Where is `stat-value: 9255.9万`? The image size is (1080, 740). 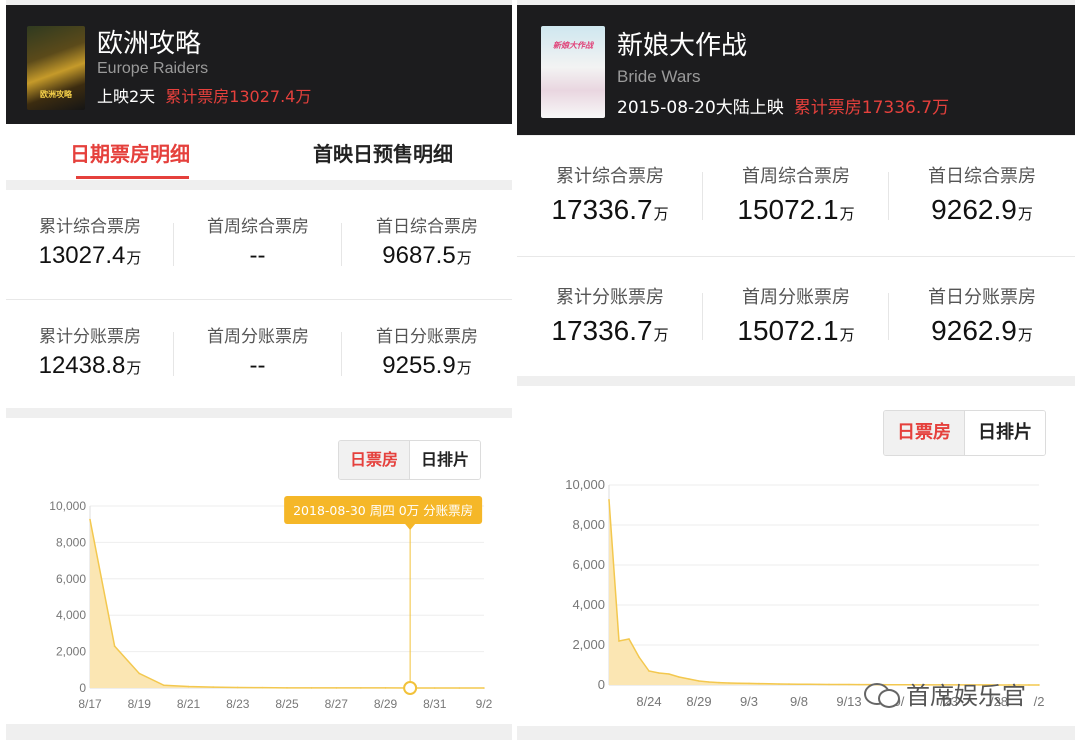 stat-value: 9255.9万 is located at coordinates (427, 365).